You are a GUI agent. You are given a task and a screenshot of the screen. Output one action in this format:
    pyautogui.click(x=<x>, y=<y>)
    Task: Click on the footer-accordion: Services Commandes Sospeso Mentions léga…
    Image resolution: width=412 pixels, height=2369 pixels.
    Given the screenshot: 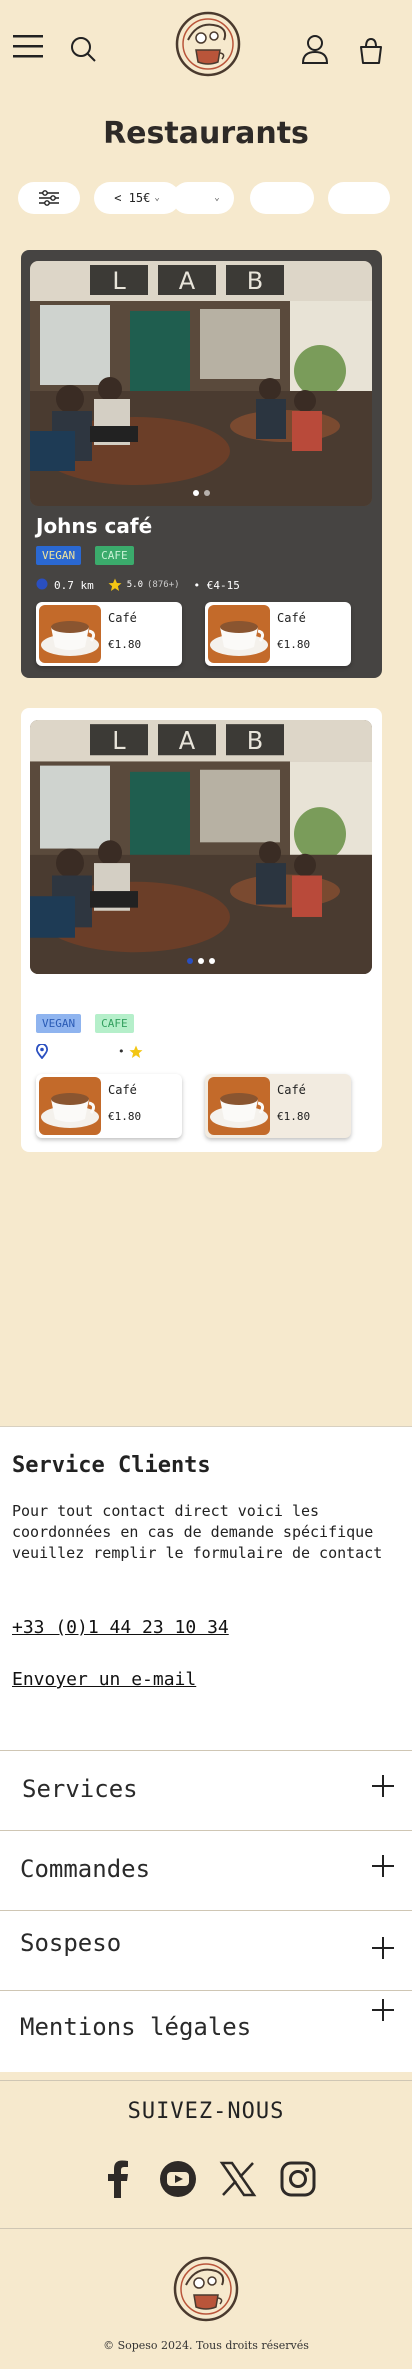 What is the action you would take?
    pyautogui.click(x=206, y=1911)
    